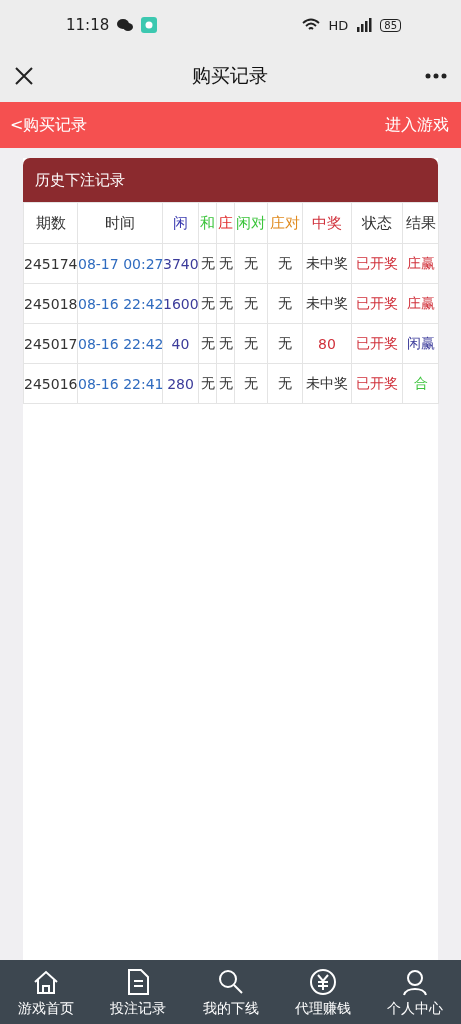 The height and width of the screenshot is (1024, 461). I want to click on table-cell: 闲赢, so click(420, 343).